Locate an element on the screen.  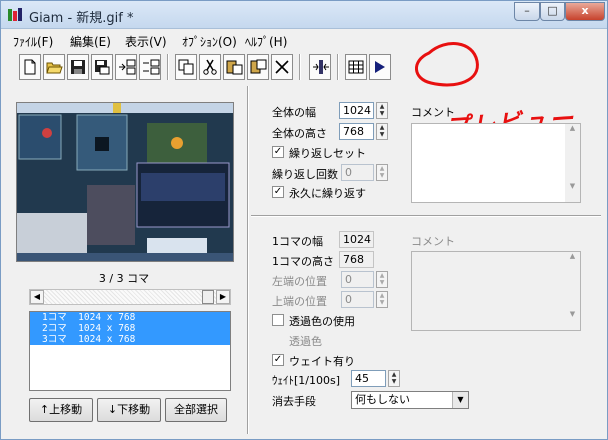
global-height-spinner: ▲ ▼ is located at coordinates (382, 131).